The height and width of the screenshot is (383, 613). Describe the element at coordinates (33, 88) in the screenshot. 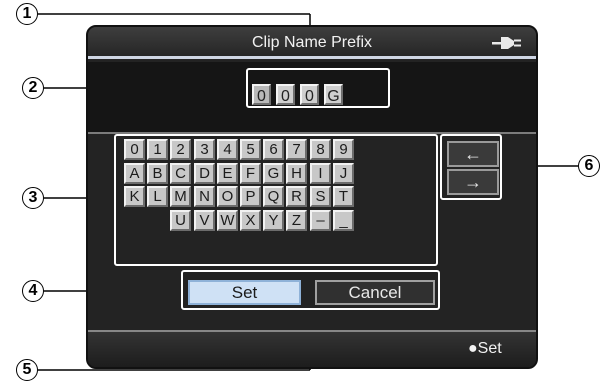

I see `callout-2: 2` at that location.